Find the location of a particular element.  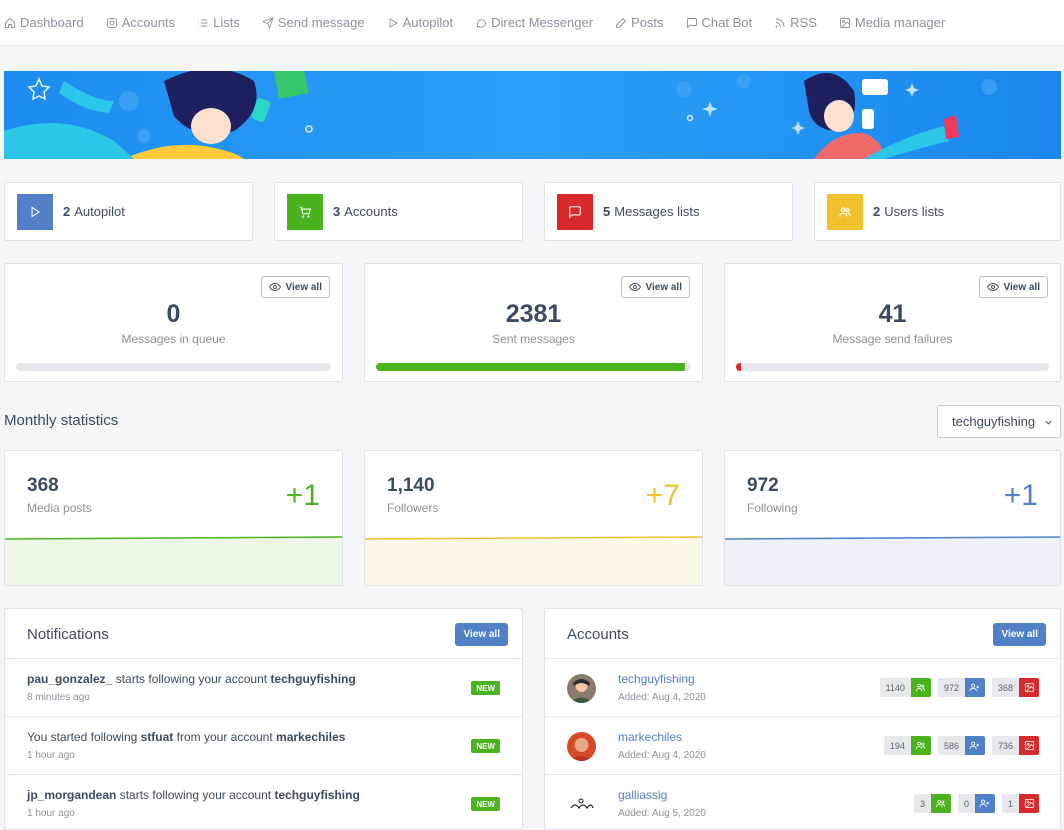

list-icon is located at coordinates (203, 22).